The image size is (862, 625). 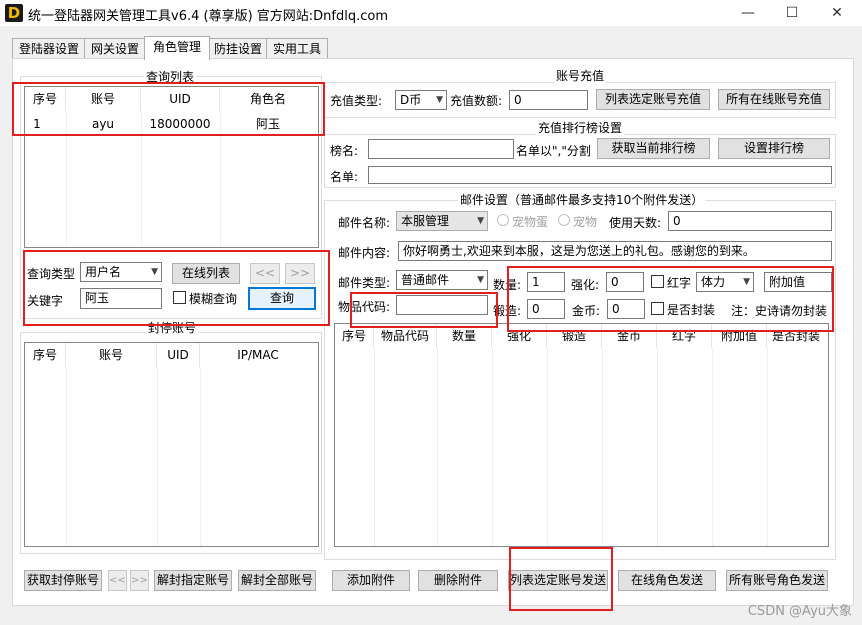 What do you see at coordinates (653, 99) in the screenshot?
I see `recharge-selected-button: 列表选定账号充值` at bounding box center [653, 99].